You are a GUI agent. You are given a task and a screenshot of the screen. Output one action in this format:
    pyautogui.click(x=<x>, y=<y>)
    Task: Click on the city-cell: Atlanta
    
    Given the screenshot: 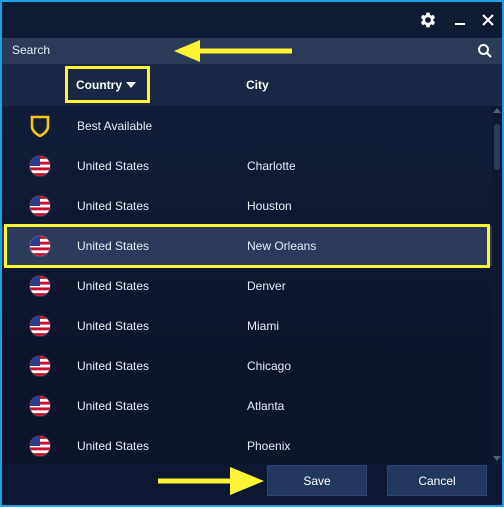 What is the action you would take?
    pyautogui.click(x=266, y=406)
    